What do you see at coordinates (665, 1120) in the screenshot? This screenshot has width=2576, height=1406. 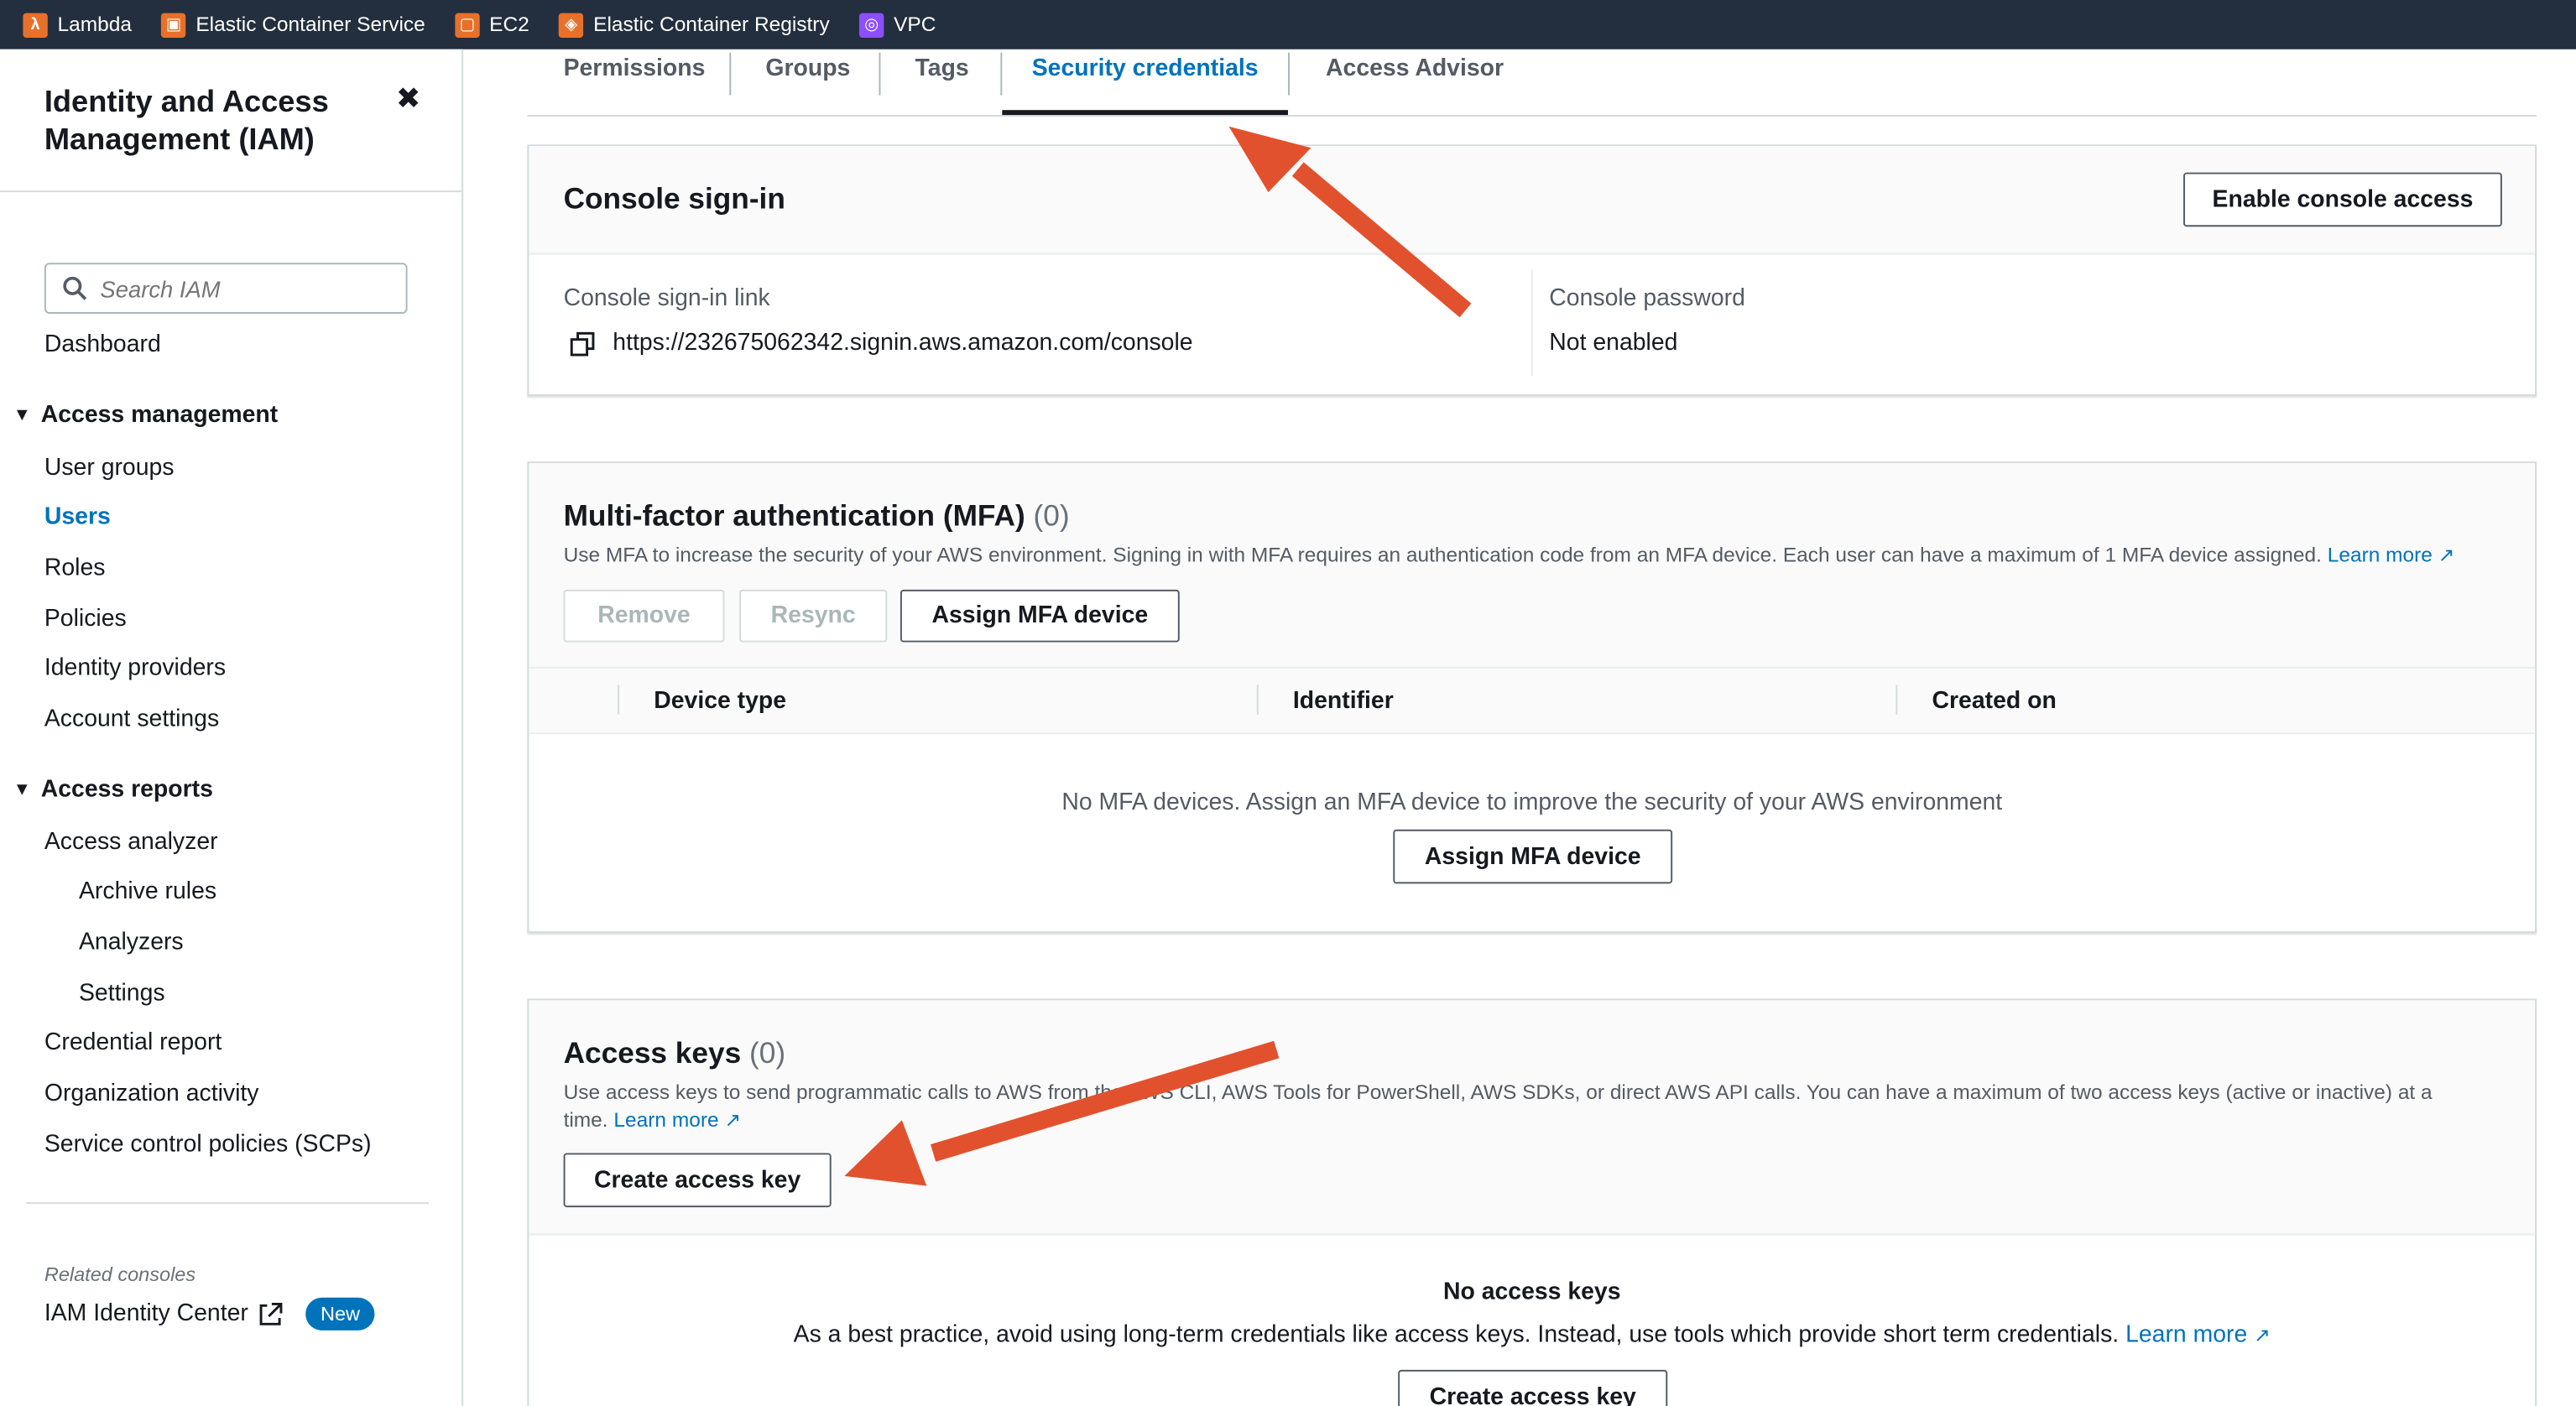 I see `access-keys-learn-more-link: Learn more` at bounding box center [665, 1120].